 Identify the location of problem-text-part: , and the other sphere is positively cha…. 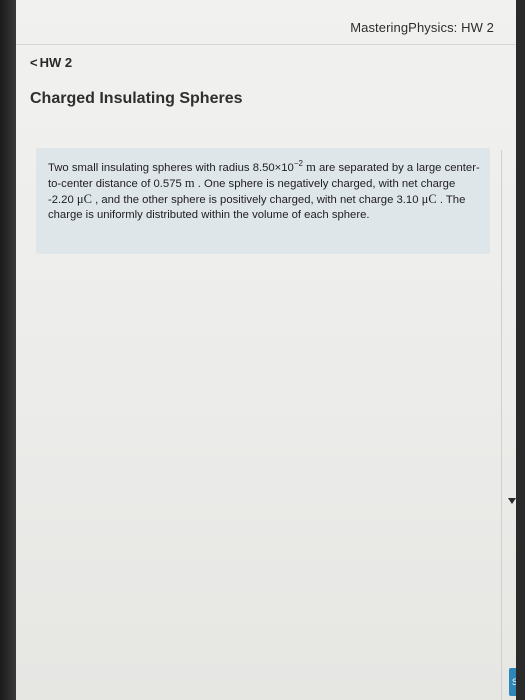
(256, 200).